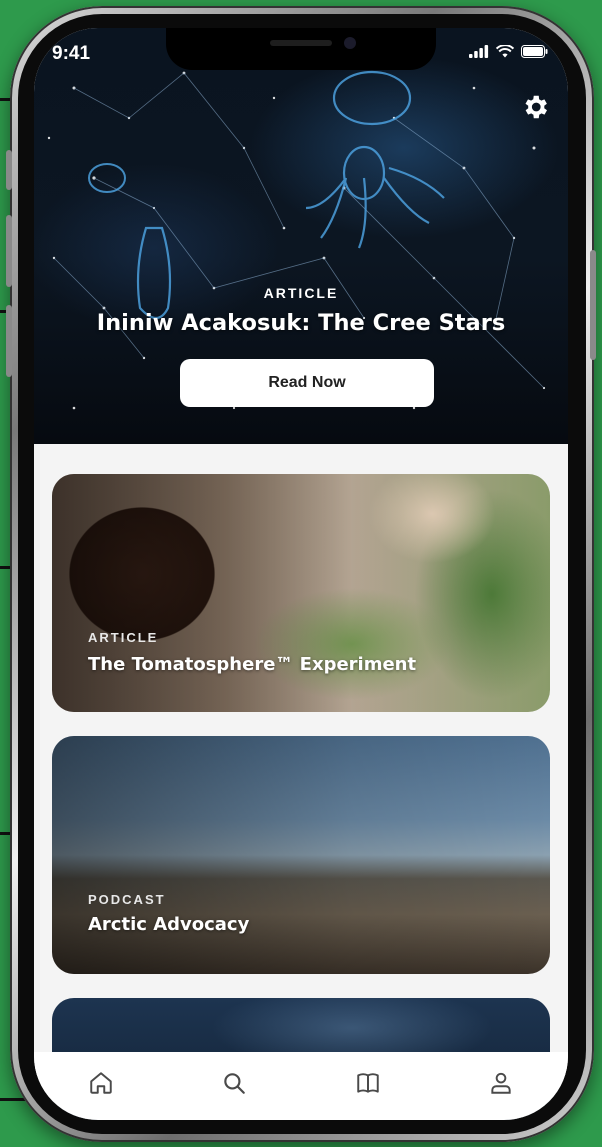 The height and width of the screenshot is (1147, 602). I want to click on side-button-power, so click(593, 305).